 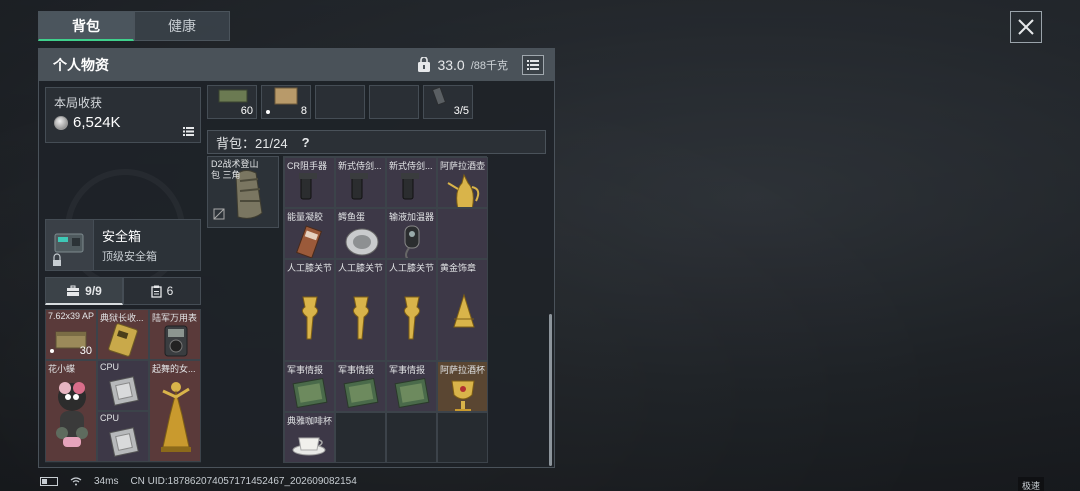 What do you see at coordinates (62, 369) in the screenshot?
I see `item-name: 花小蝶` at bounding box center [62, 369].